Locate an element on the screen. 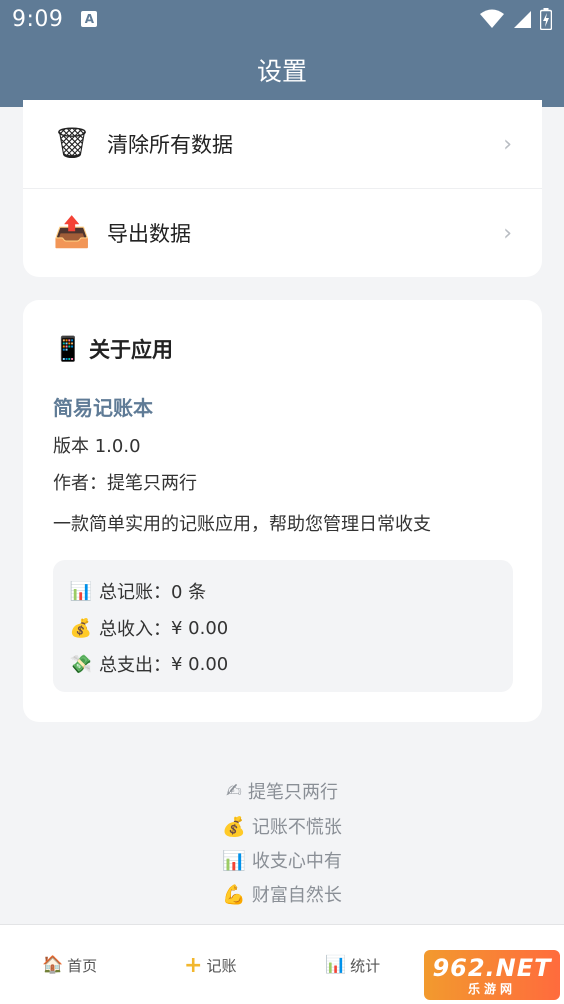 The height and width of the screenshot is (1004, 564). status-icons is located at coordinates (516, 19).